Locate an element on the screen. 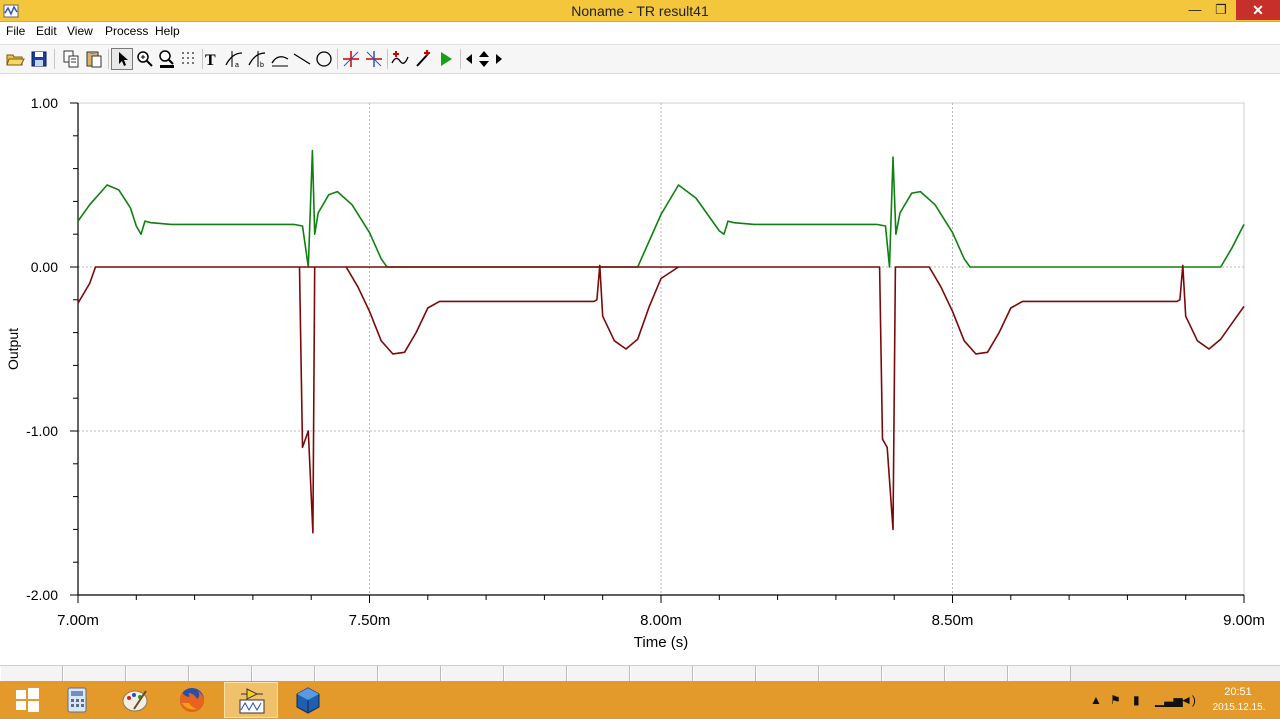  taskbar-virtualbox is located at coordinates (308, 700).